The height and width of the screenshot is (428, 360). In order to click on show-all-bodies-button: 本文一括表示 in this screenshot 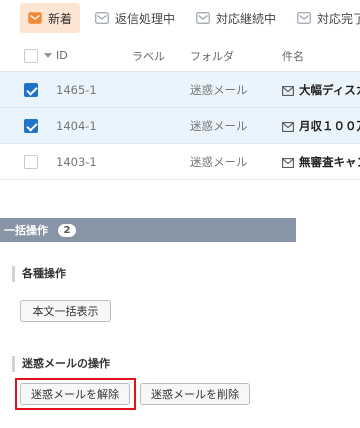, I will do `click(65, 311)`.